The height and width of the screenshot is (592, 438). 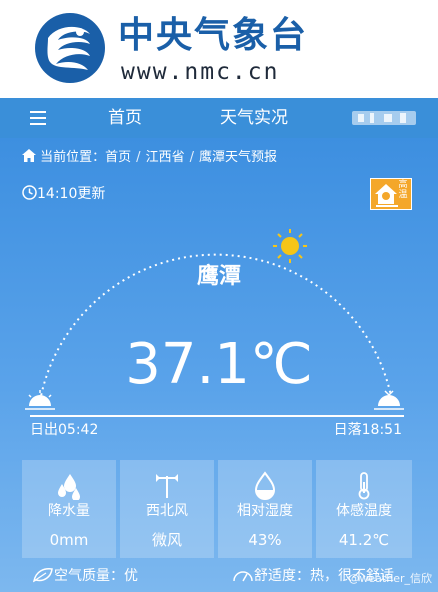 What do you see at coordinates (390, 578) in the screenshot?
I see `weibo-watermark: @weather_信欣` at bounding box center [390, 578].